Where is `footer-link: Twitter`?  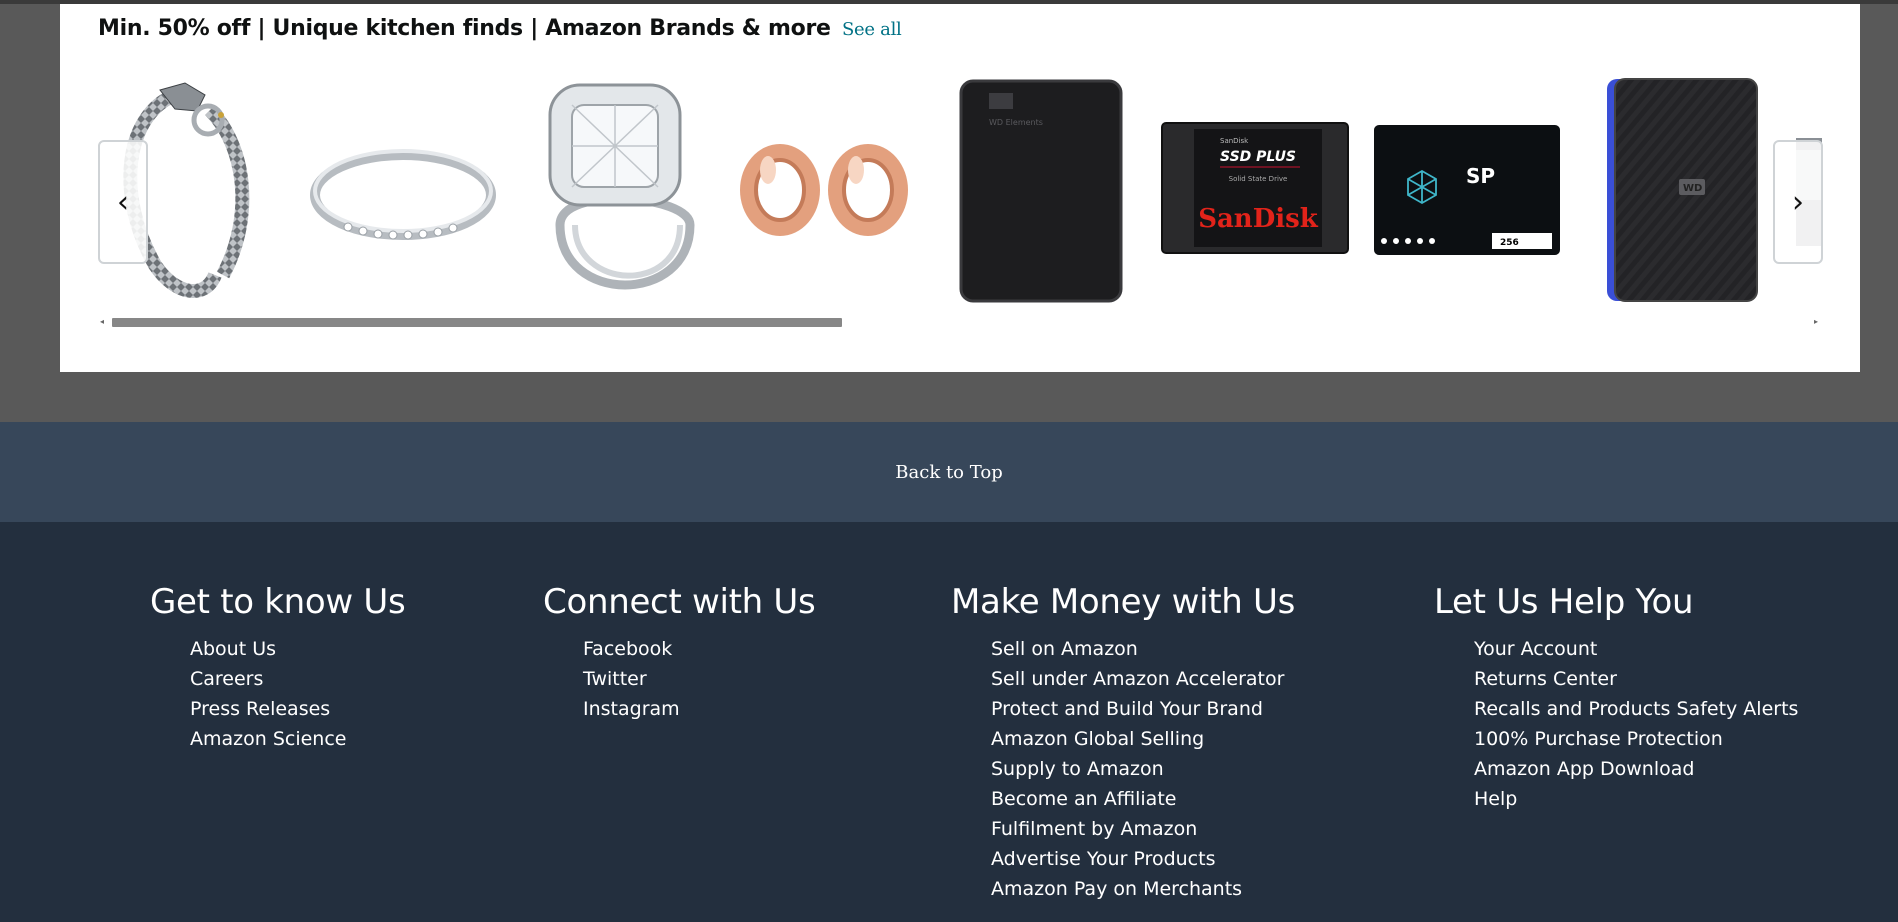
footer-link: Twitter is located at coordinates (699, 679).